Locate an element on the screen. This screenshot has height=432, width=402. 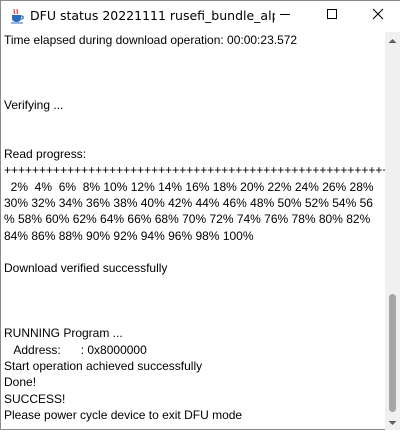
chevron-down-icon is located at coordinates (392, 422).